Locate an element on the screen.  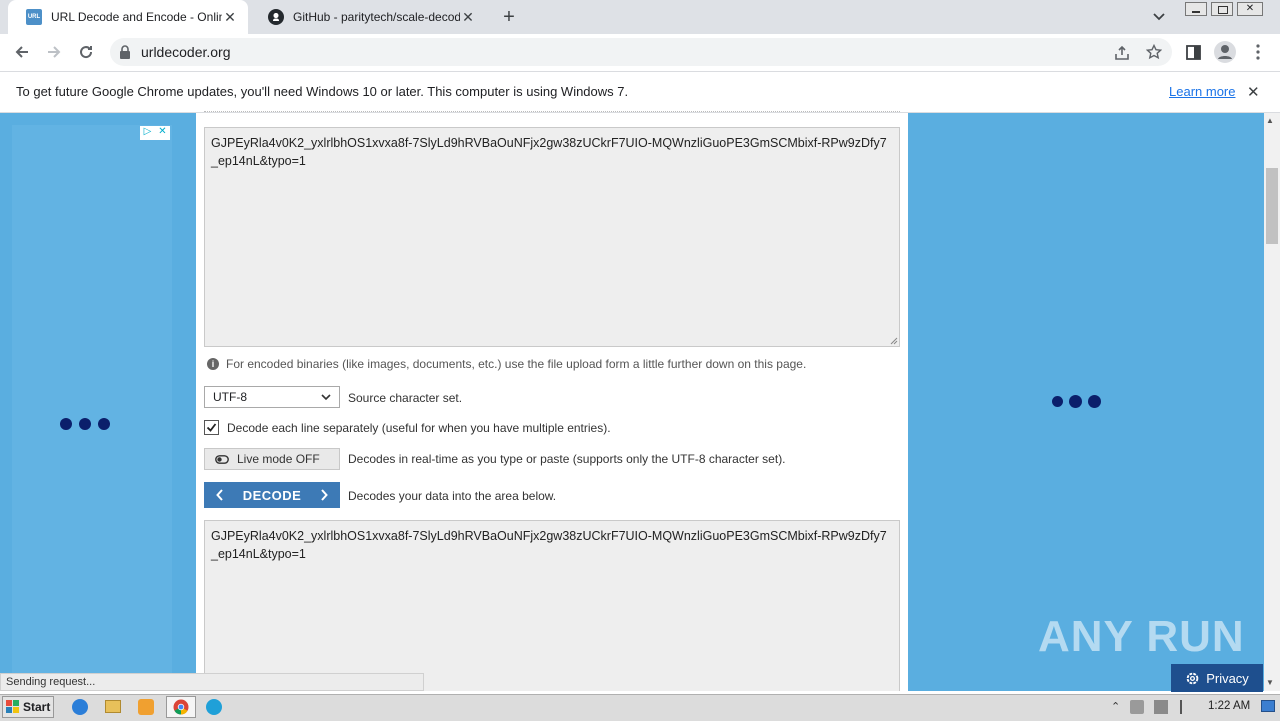
right-ad-loading-dots is located at coordinates (1076, 401).